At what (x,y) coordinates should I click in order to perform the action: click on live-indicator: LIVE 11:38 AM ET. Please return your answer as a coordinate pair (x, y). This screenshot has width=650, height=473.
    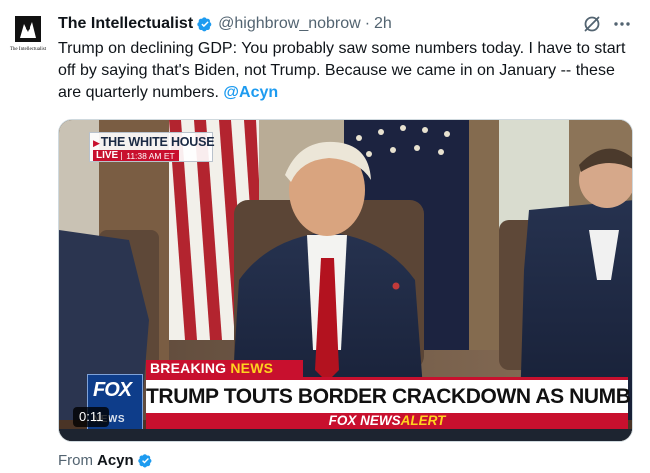
    Looking at the image, I should click on (136, 155).